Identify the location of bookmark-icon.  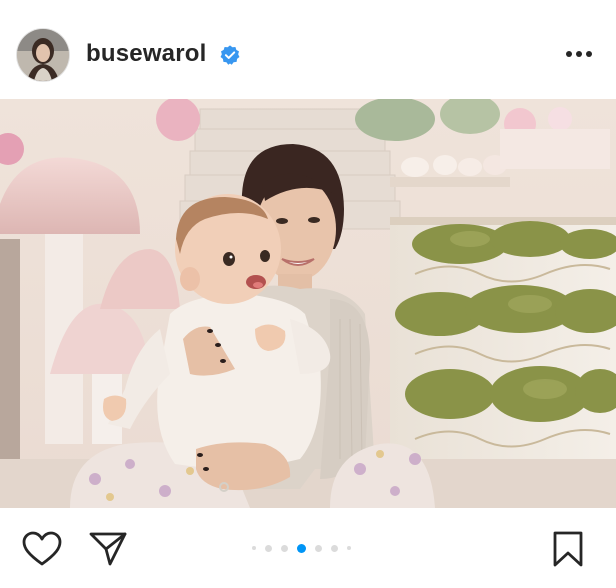
(568, 549).